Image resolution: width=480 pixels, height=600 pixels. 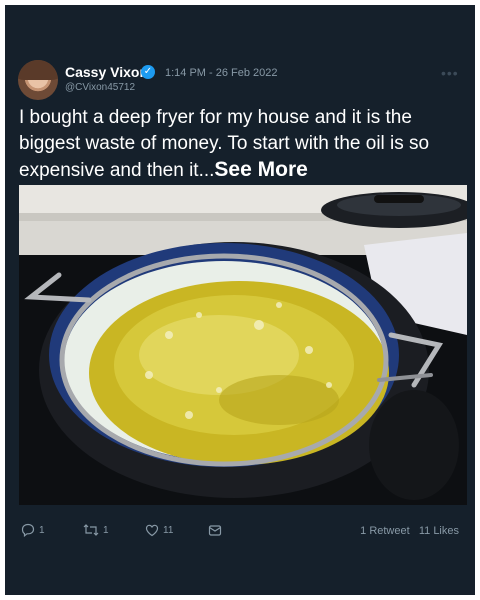 I want to click on like-icon, so click(x=152, y=530).